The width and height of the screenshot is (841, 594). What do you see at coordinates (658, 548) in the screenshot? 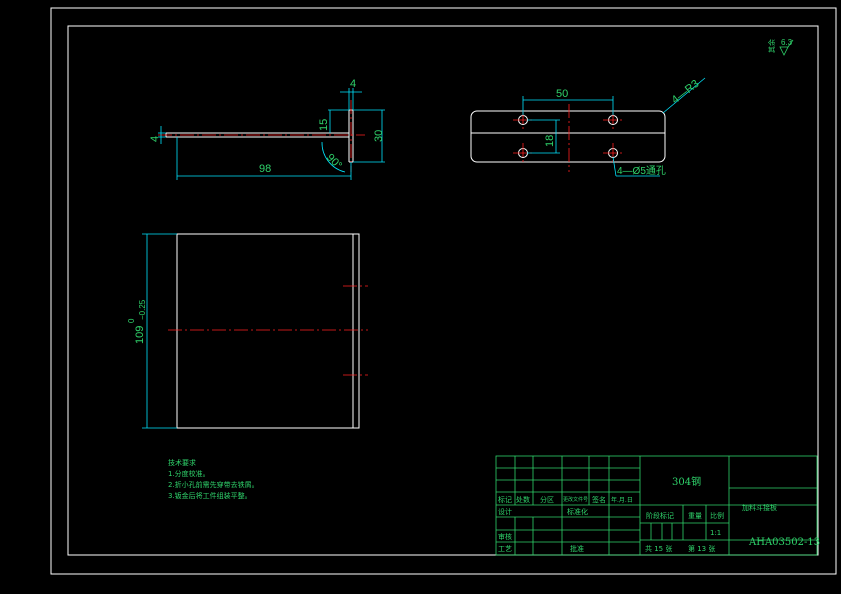
I see `tb-sheets-total: 共 15 张` at bounding box center [658, 548].